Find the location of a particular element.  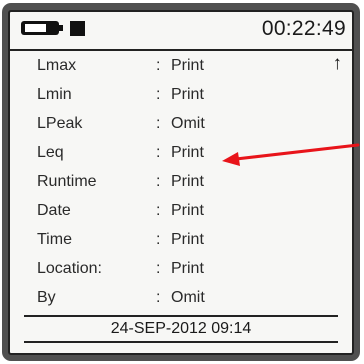

status-bar: 00:22:49 is located at coordinates (181, 31).